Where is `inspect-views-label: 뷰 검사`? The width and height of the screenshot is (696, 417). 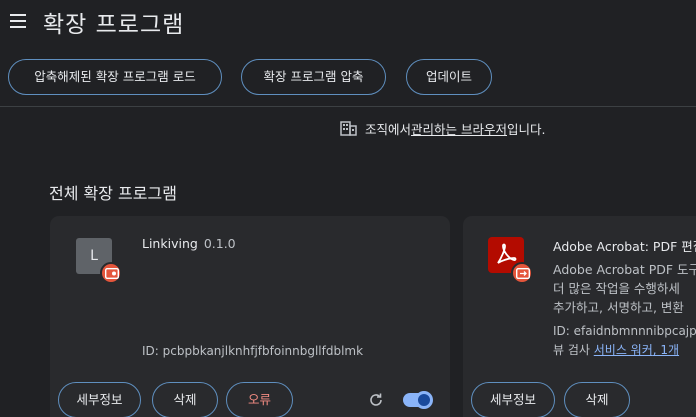 inspect-views-label: 뷰 검사 is located at coordinates (573, 350).